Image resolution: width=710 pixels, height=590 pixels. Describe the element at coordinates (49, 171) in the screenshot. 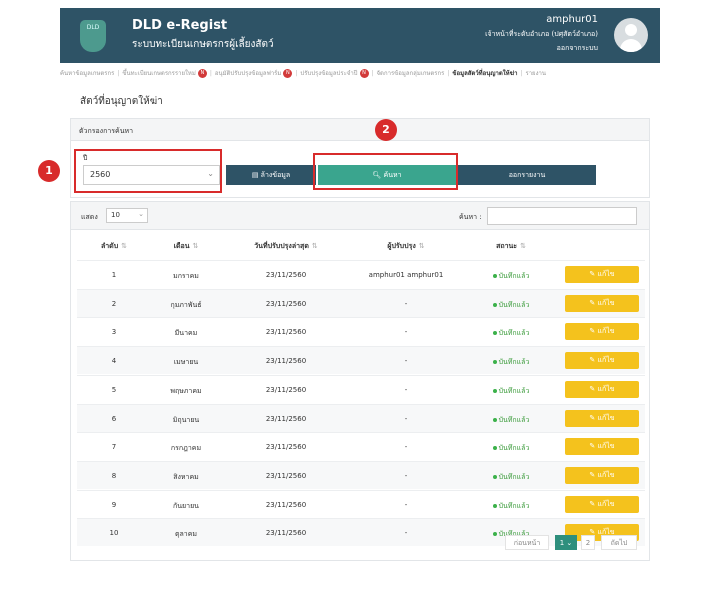

I see `annotation-marker-1: 1` at that location.